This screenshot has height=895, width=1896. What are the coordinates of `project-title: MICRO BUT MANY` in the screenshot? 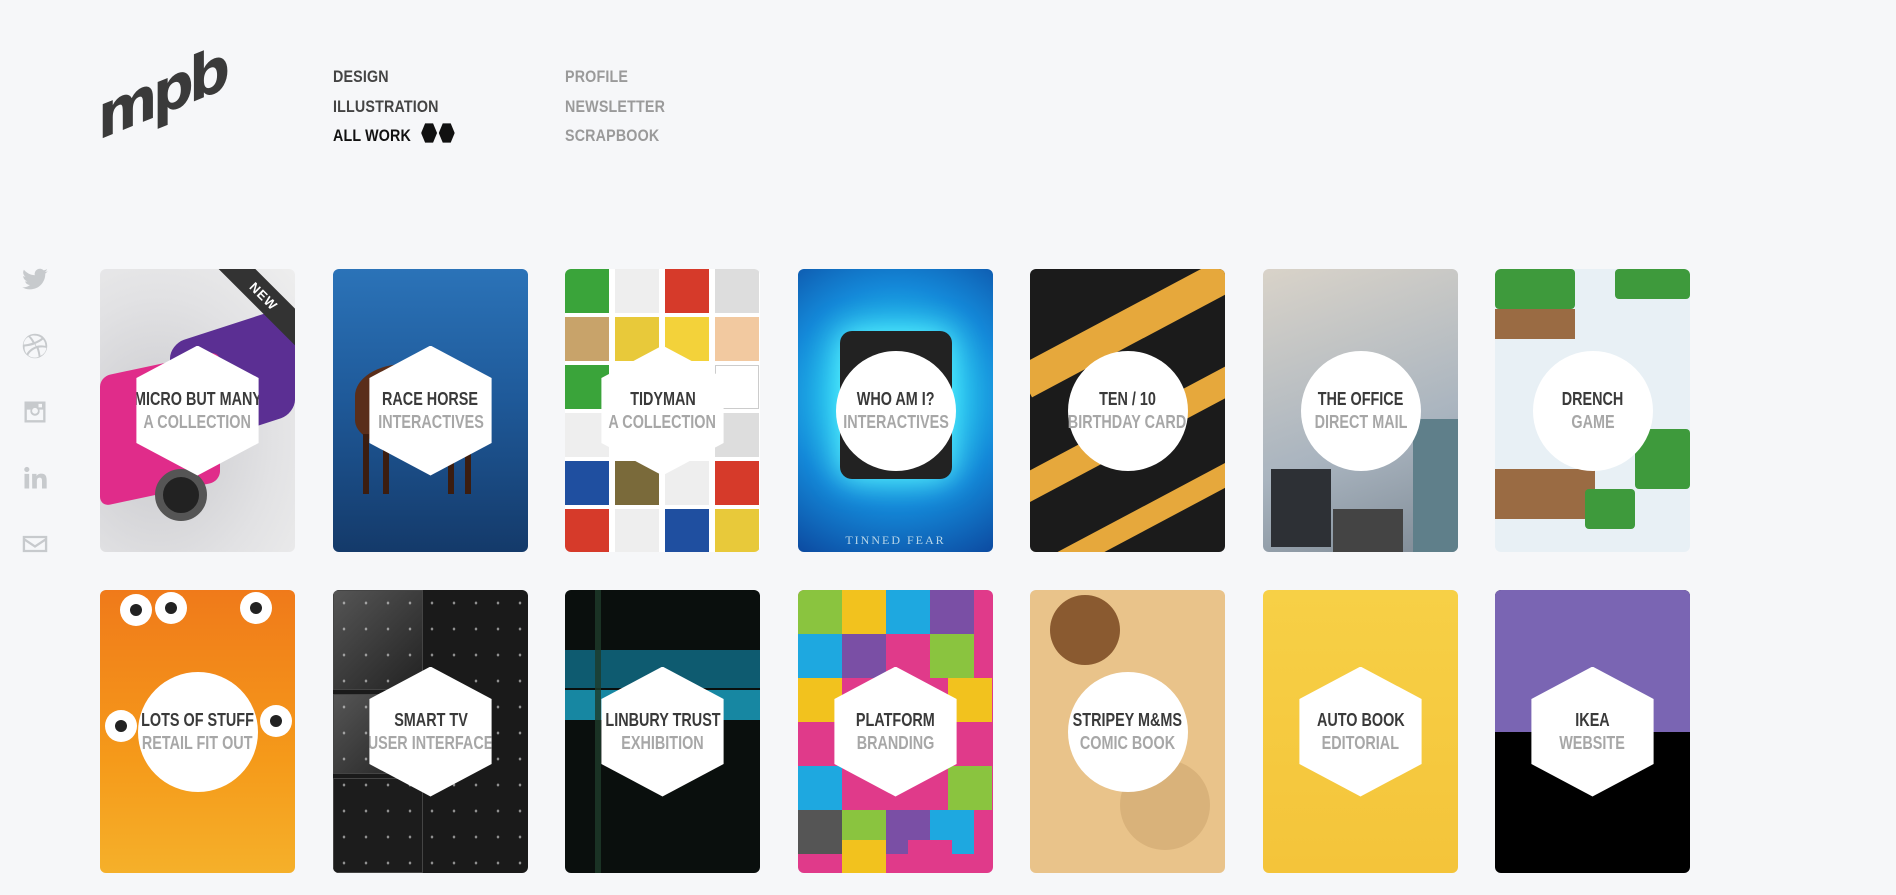 It's located at (197, 398).